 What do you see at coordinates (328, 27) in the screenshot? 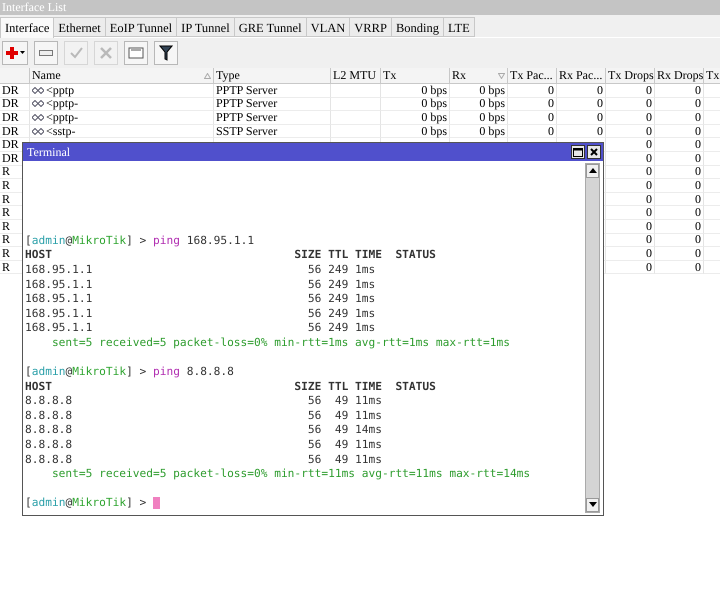
I see `tab: VLAN` at bounding box center [328, 27].